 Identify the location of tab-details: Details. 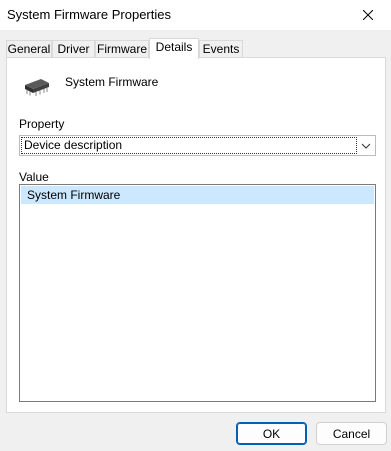
(174, 48).